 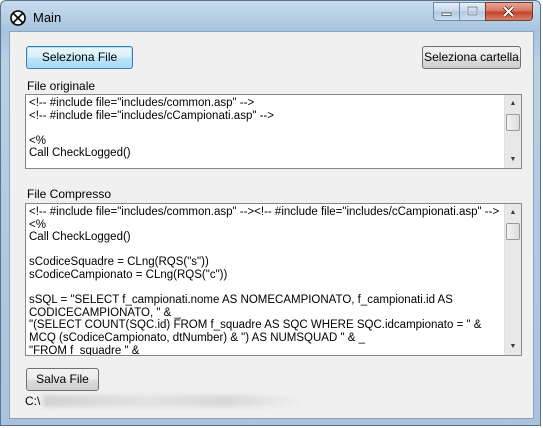 What do you see at coordinates (173, 401) in the screenshot?
I see `blurred-path` at bounding box center [173, 401].